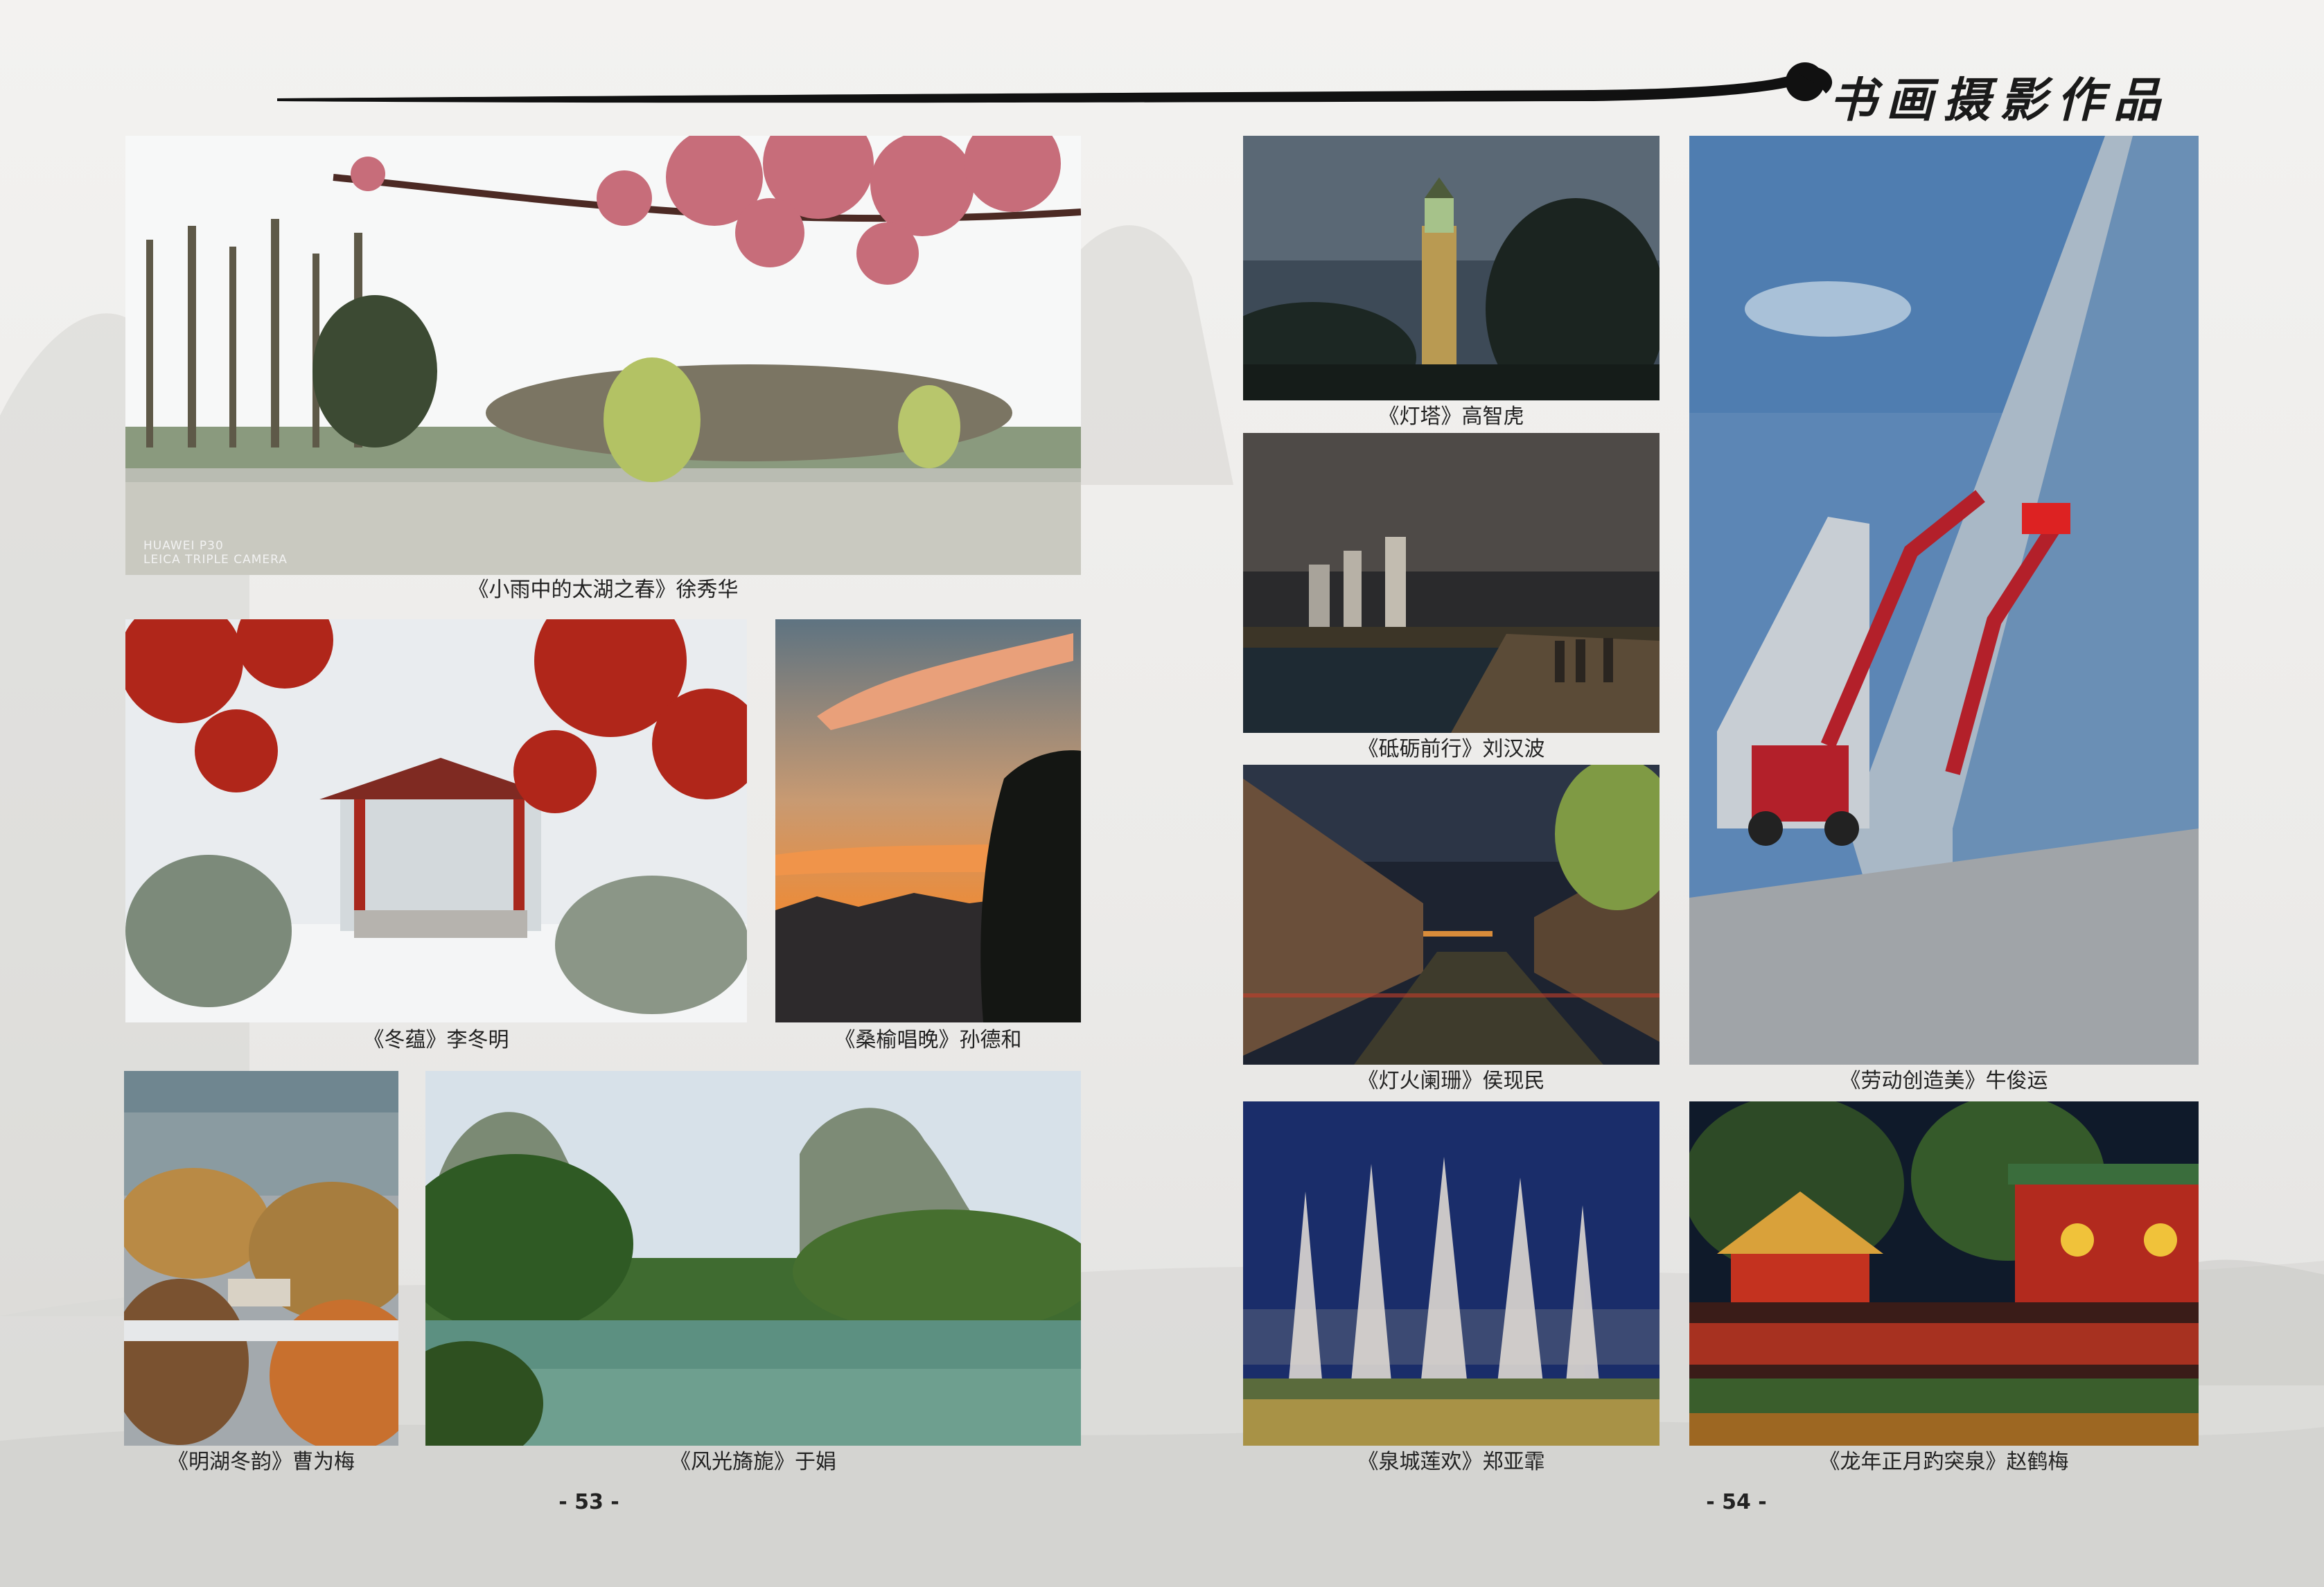 Image resolution: width=2324 pixels, height=1587 pixels. What do you see at coordinates (928, 820) in the screenshot?
I see `photo-sunset` at bounding box center [928, 820].